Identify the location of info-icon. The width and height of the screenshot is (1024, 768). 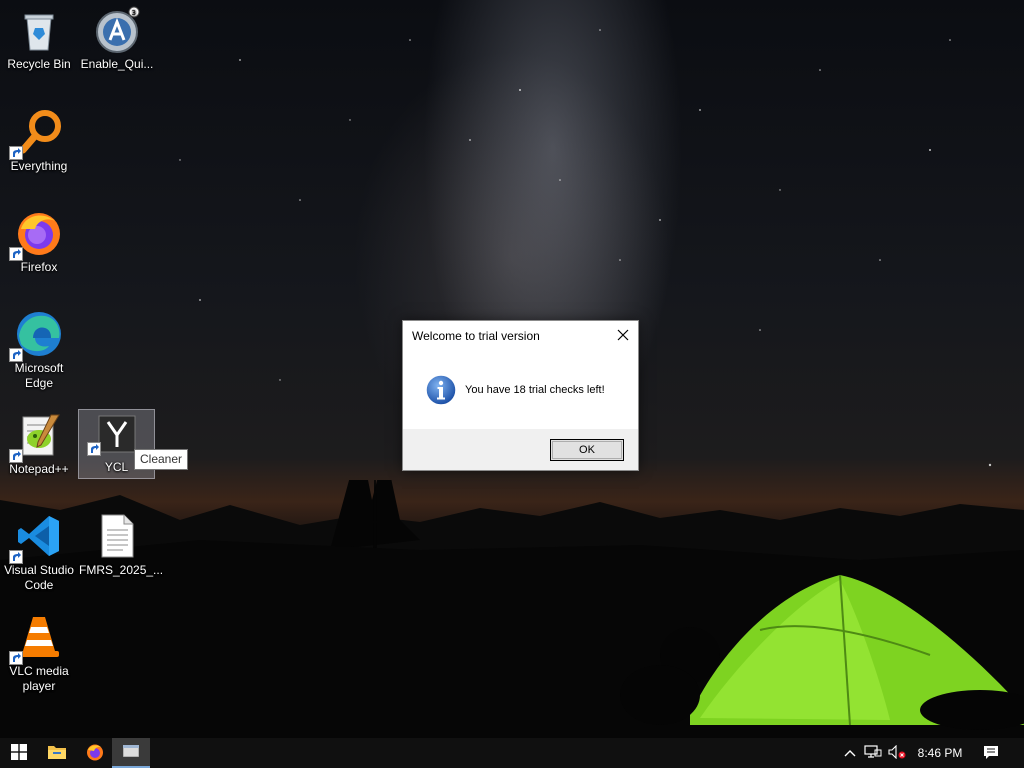
(441, 390).